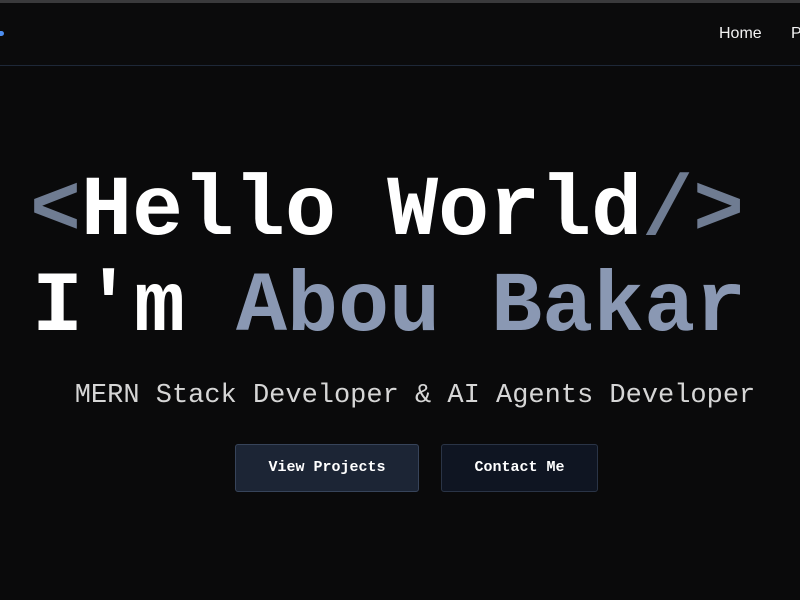  I want to click on nav-link-projects: Projects, so click(795, 34).